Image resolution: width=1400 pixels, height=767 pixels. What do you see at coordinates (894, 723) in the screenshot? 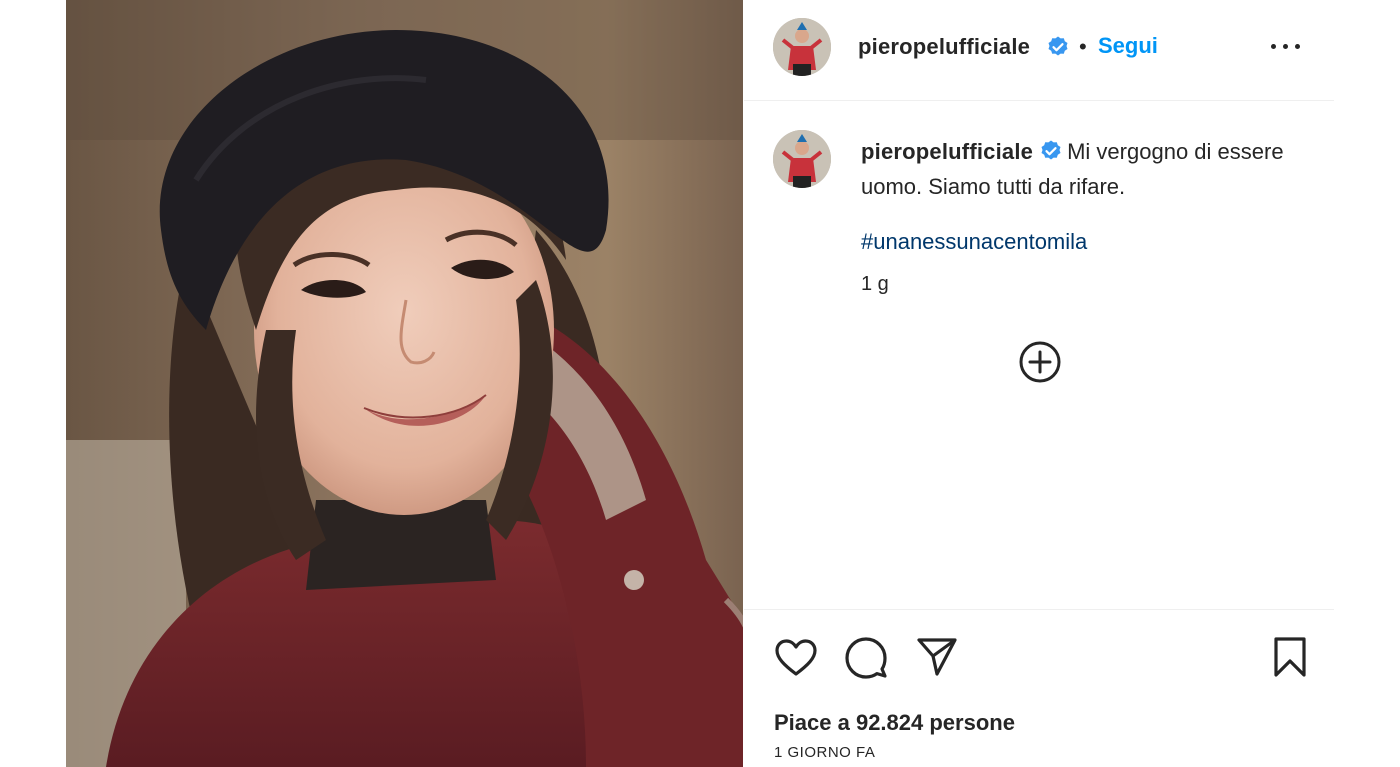
I see `likes-count: Piace a 92.824 persone` at bounding box center [894, 723].